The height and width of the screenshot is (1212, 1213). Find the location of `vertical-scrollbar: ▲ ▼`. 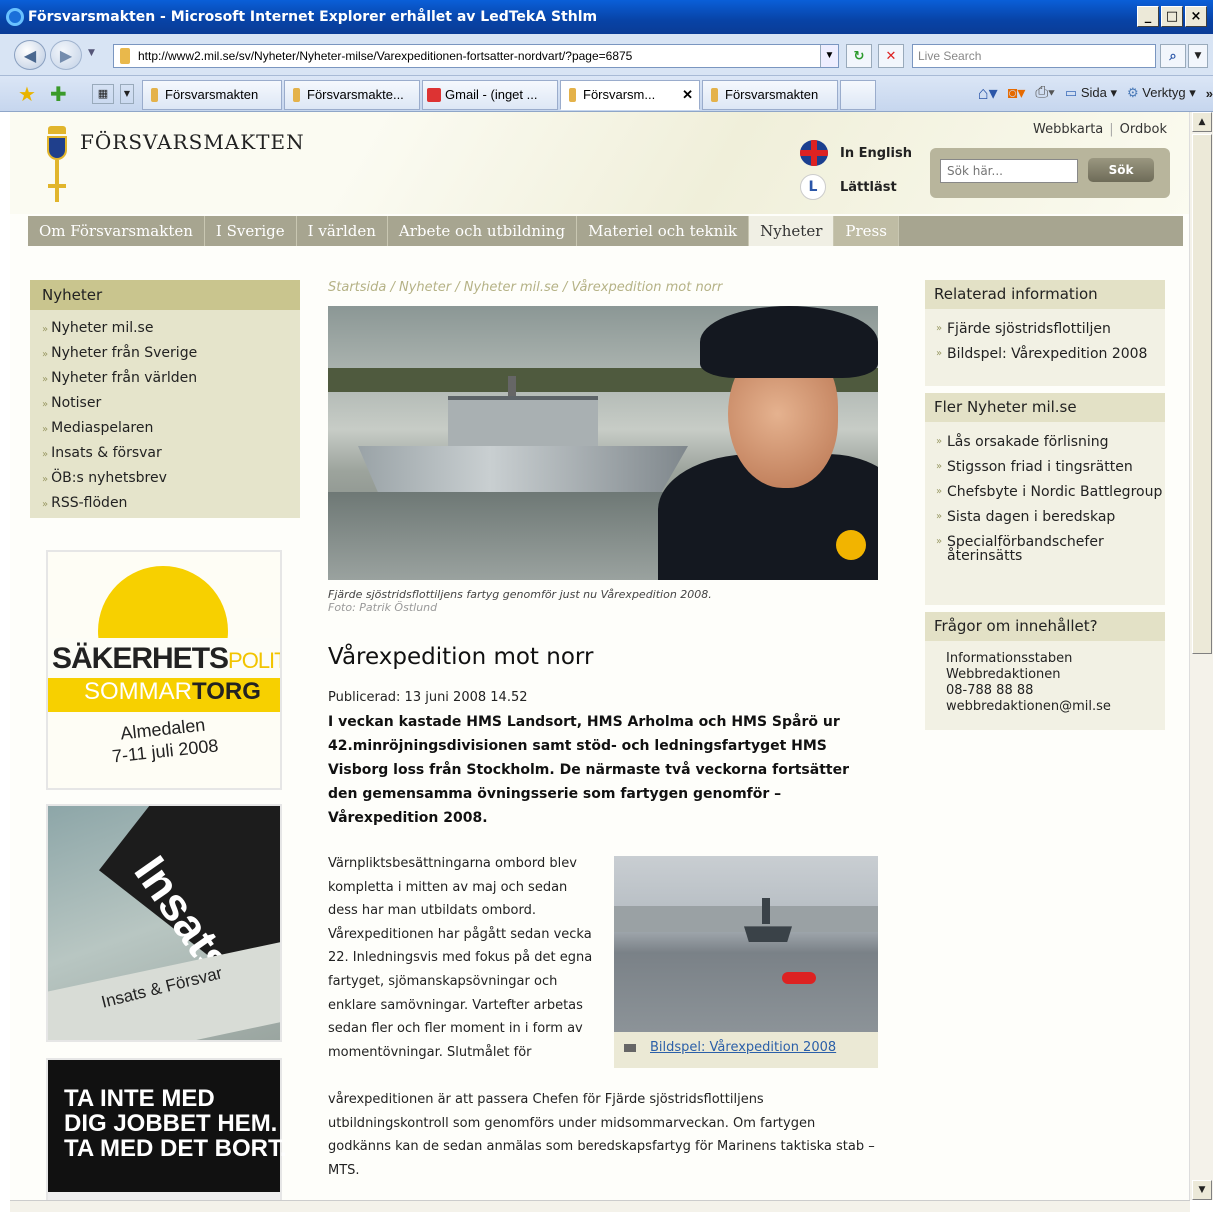

vertical-scrollbar: ▲ ▼ is located at coordinates (1201, 656).